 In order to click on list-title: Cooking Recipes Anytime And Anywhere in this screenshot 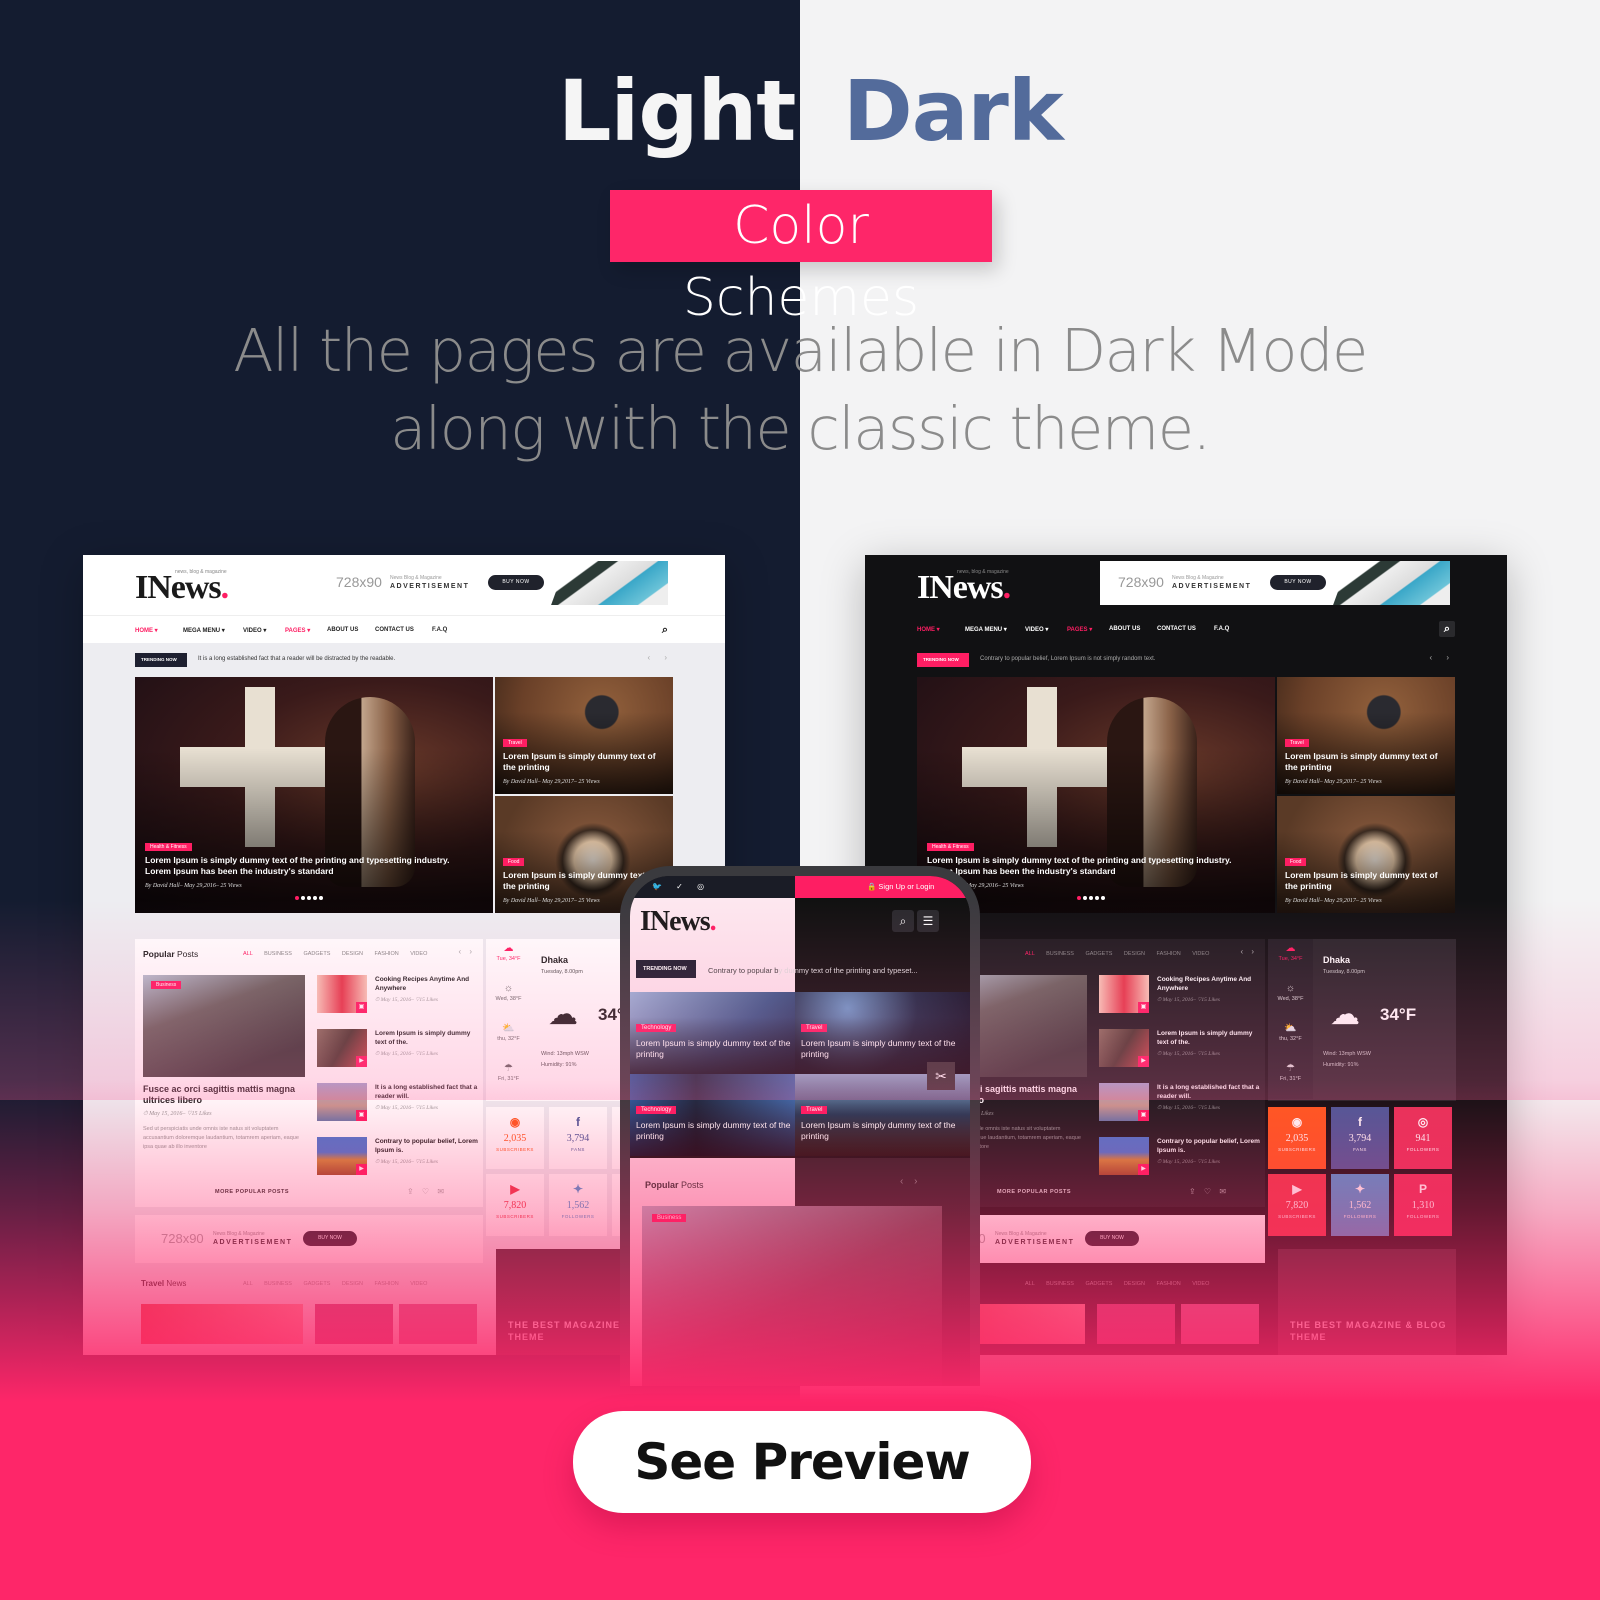, I will do `click(427, 984)`.